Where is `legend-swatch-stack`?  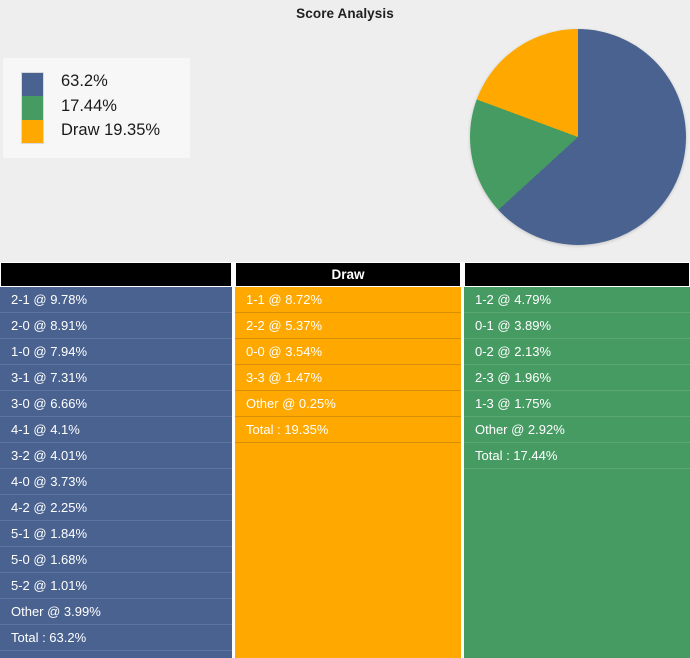 legend-swatch-stack is located at coordinates (32, 108).